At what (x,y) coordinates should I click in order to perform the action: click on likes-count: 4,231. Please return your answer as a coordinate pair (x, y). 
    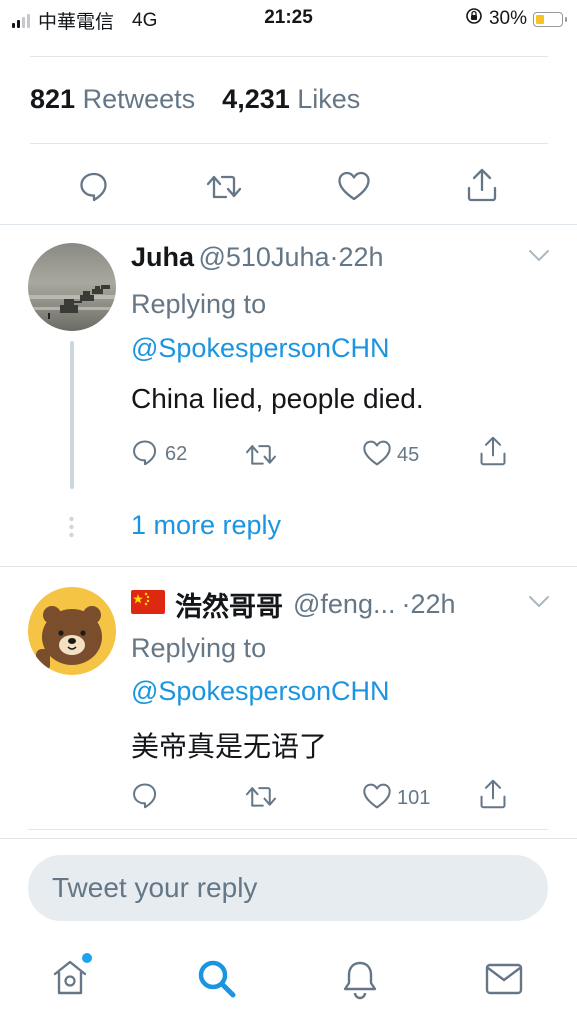
    Looking at the image, I should click on (256, 99).